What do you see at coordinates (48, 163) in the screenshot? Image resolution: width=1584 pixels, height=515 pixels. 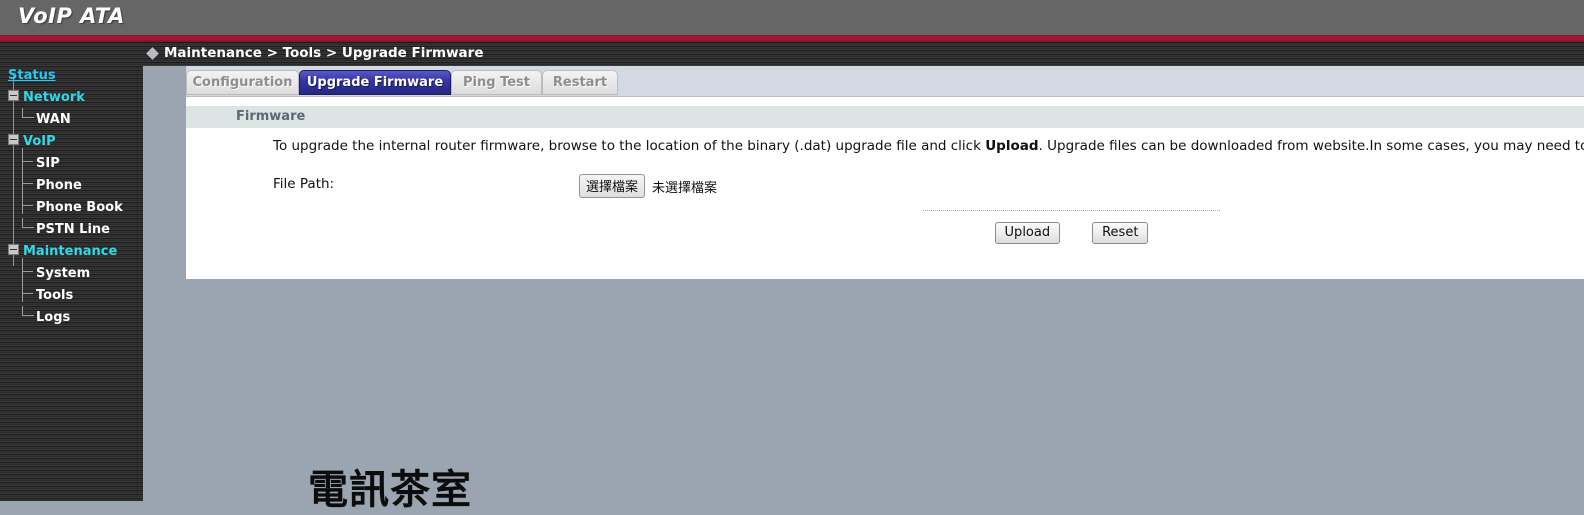 I see `sidebar-item-label: SIP` at bounding box center [48, 163].